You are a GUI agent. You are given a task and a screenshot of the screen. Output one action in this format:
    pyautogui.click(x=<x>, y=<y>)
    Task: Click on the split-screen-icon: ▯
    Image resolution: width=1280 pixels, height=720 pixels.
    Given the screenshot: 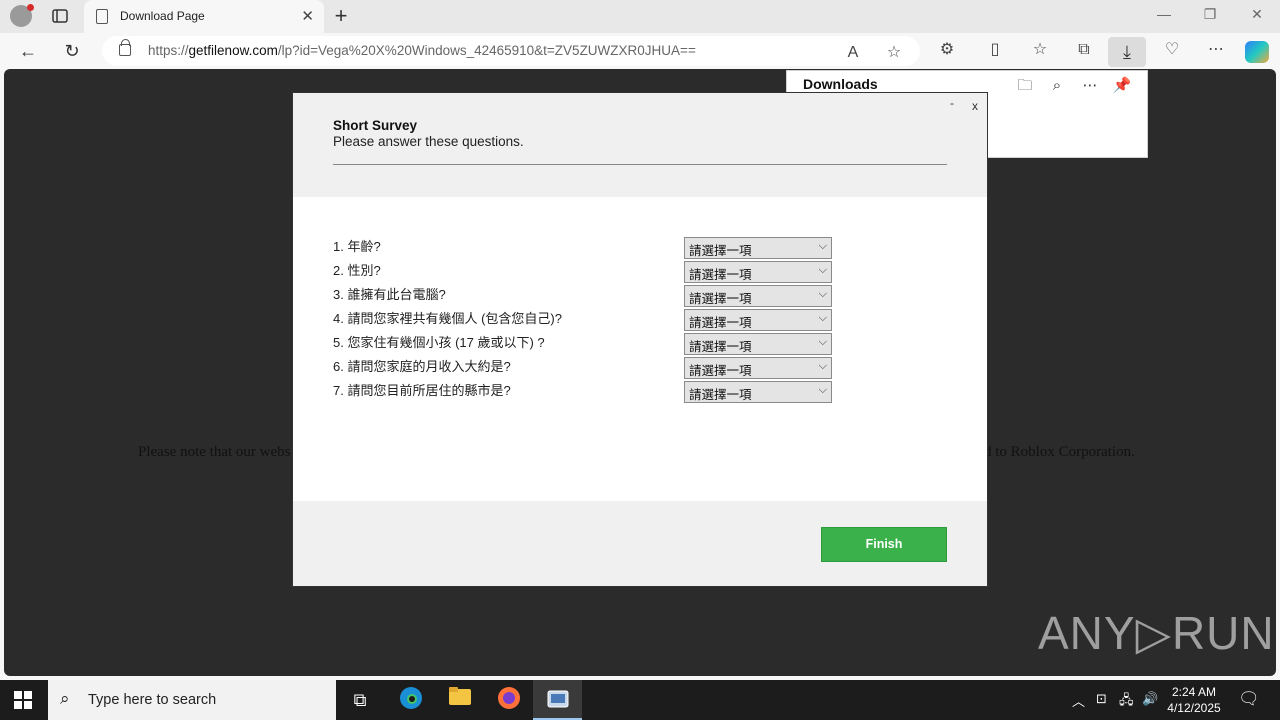 What is the action you would take?
    pyautogui.click(x=995, y=50)
    